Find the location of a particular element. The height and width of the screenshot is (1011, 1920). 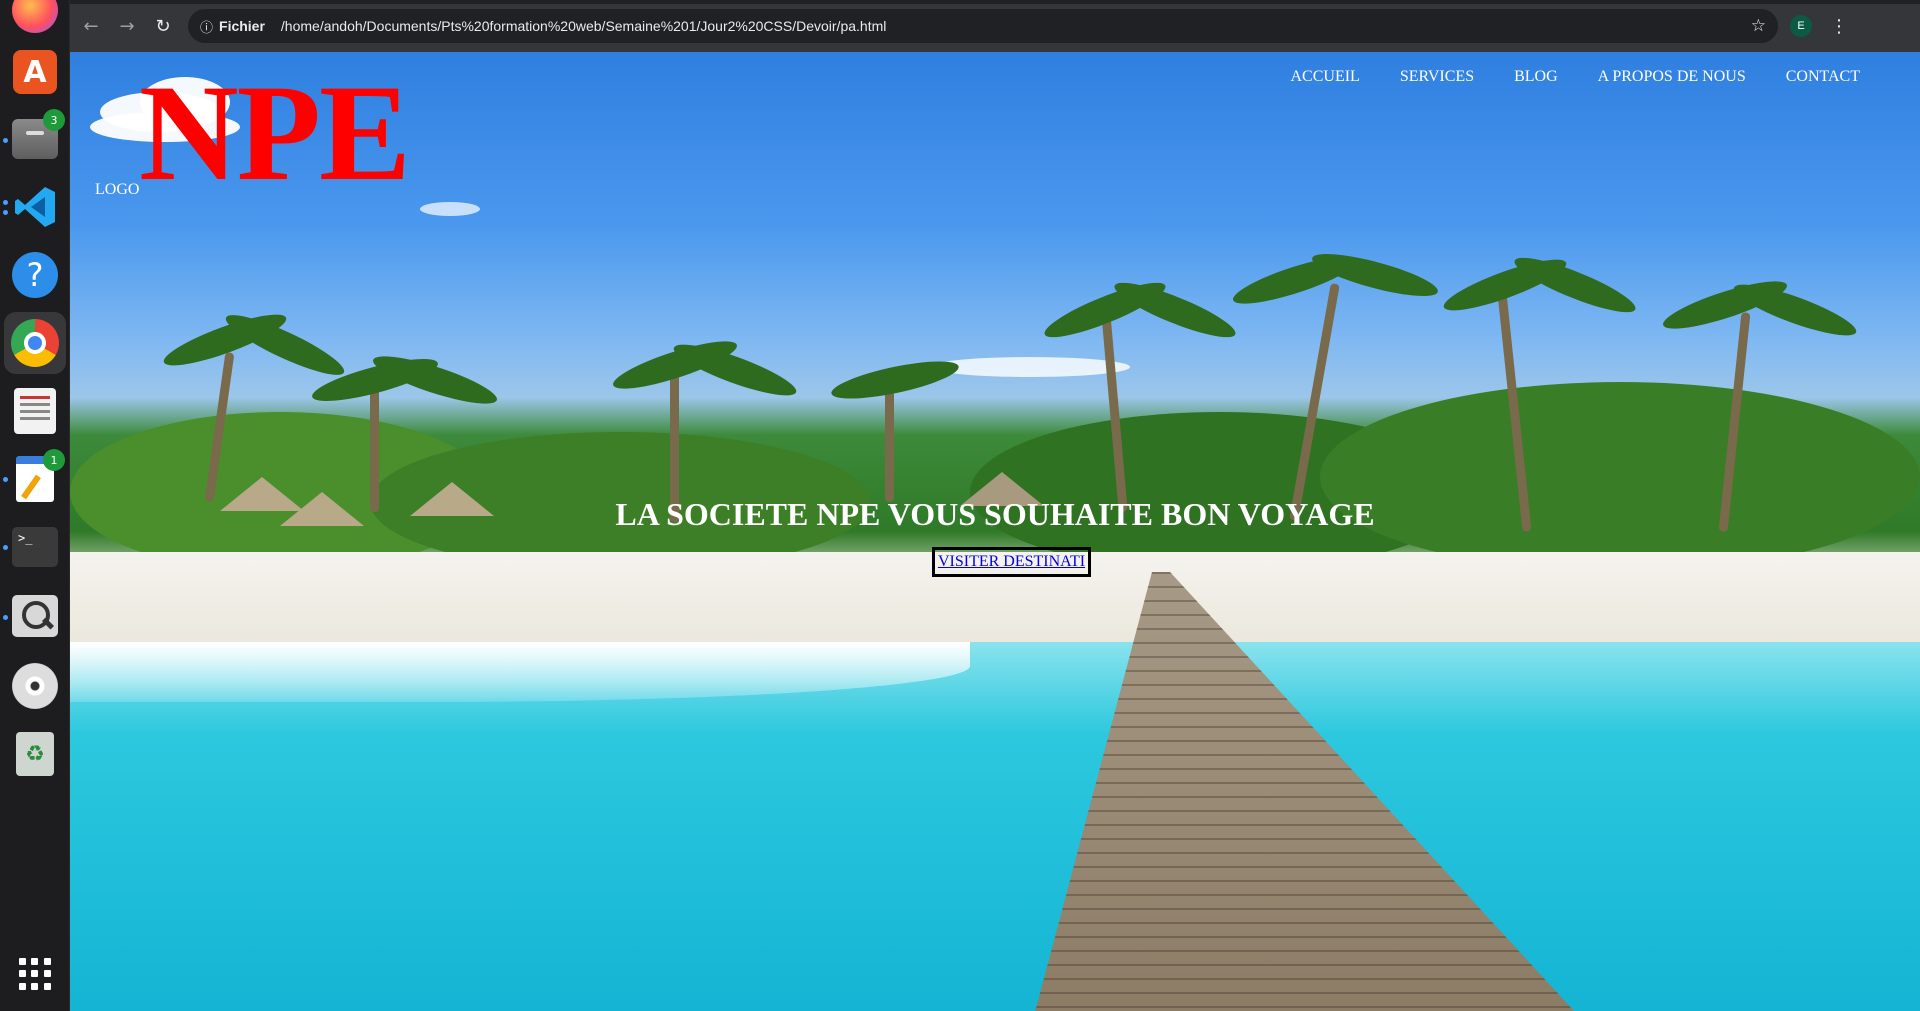

document-viewer-launcher is located at coordinates (35, 411).